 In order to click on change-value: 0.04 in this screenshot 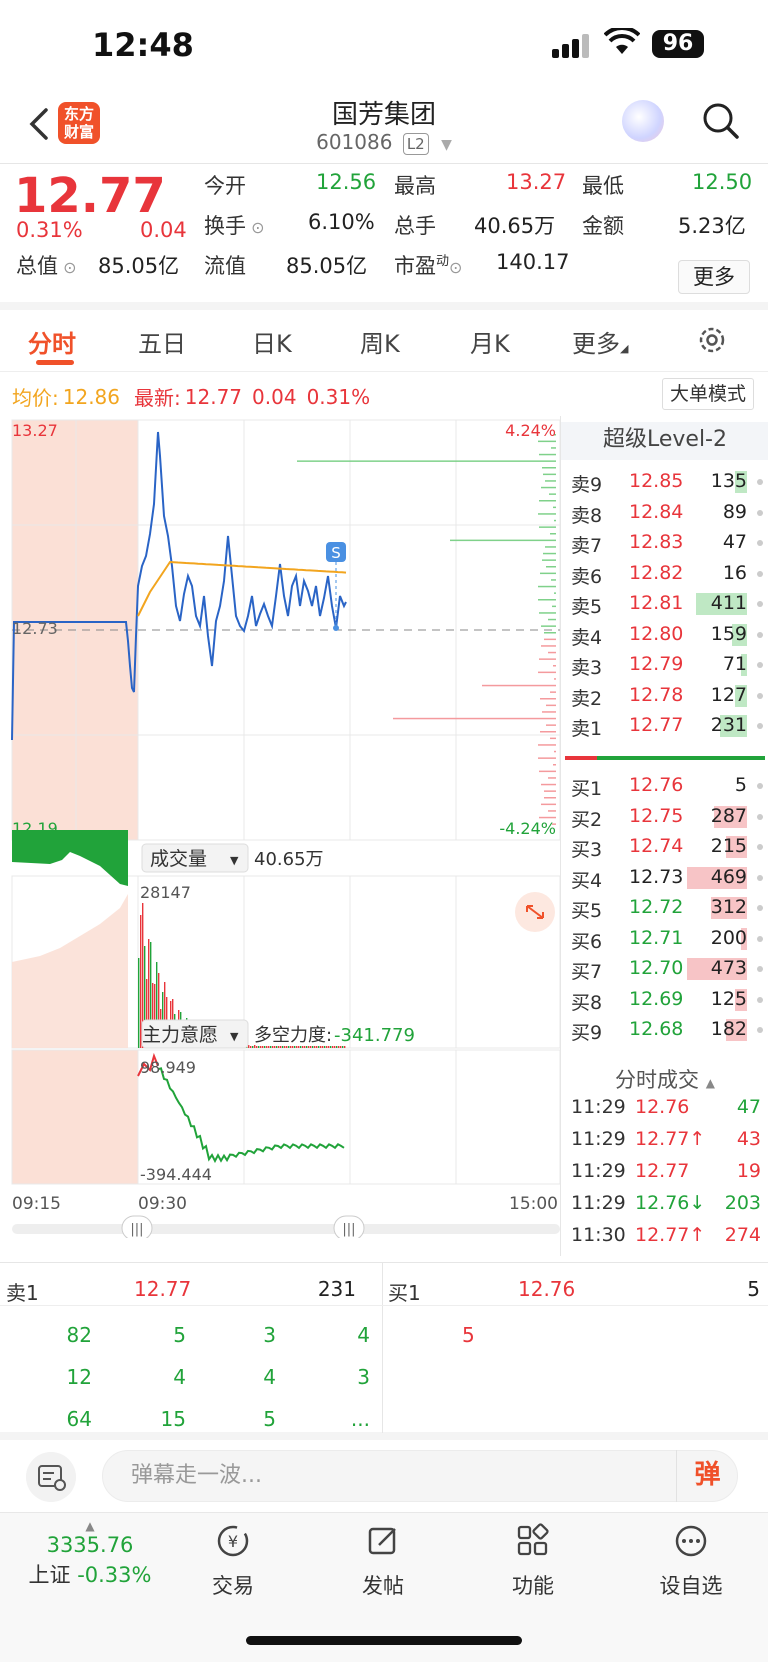, I will do `click(163, 230)`.